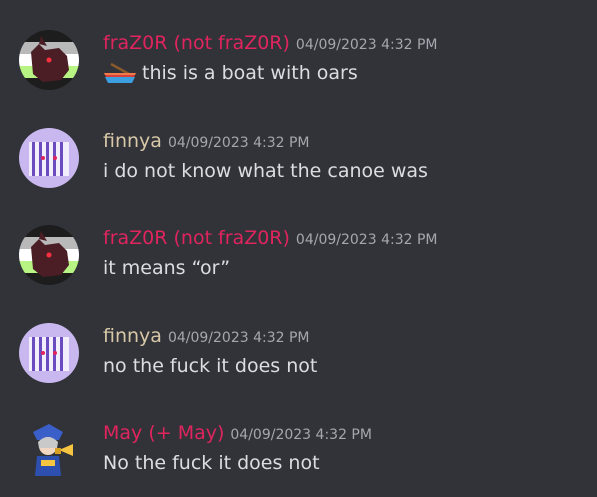 The width and height of the screenshot is (597, 497). I want to click on message-content: this is a boat with oars, so click(230, 75).